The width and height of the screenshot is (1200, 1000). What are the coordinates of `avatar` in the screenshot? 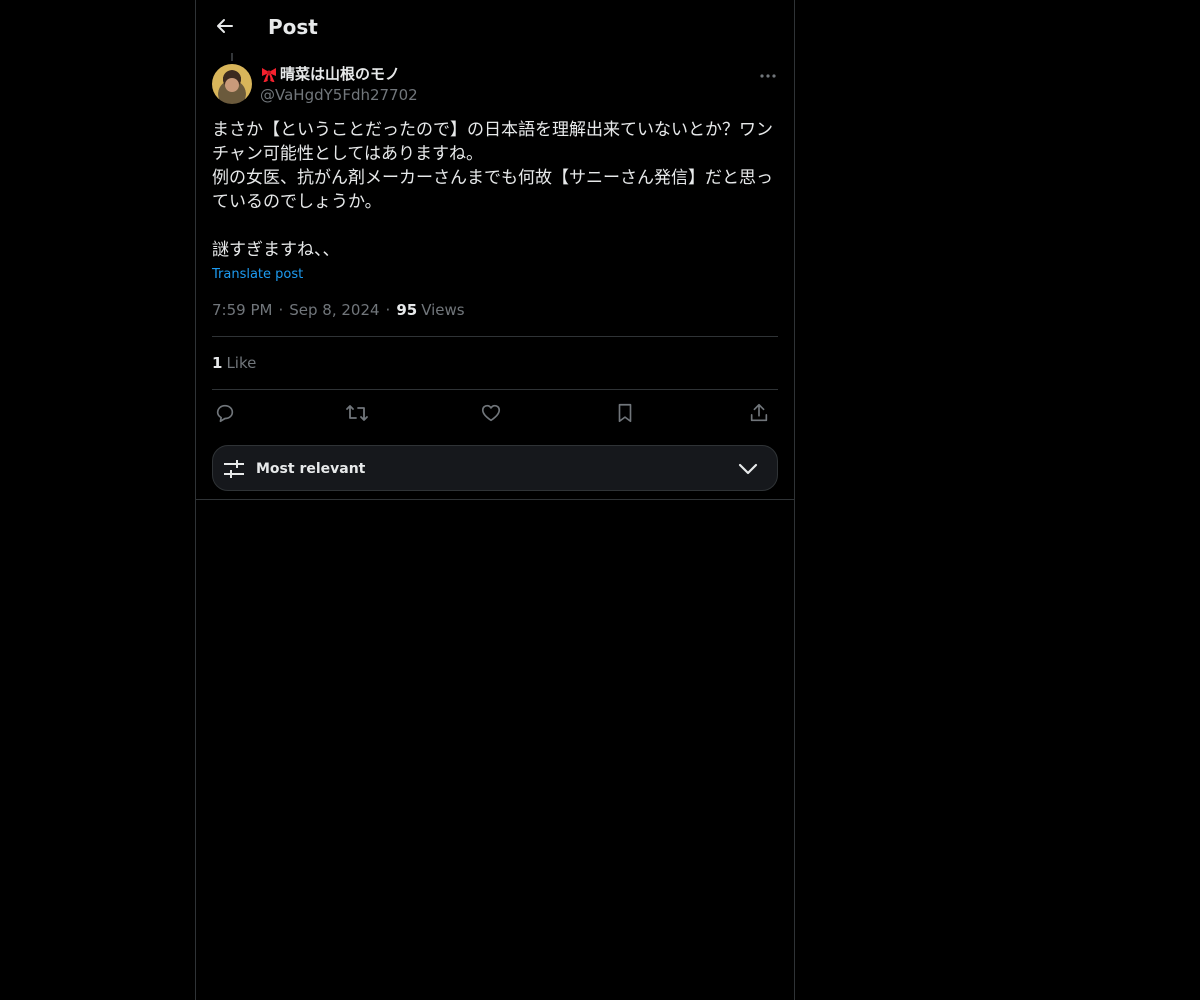 It's located at (232, 84).